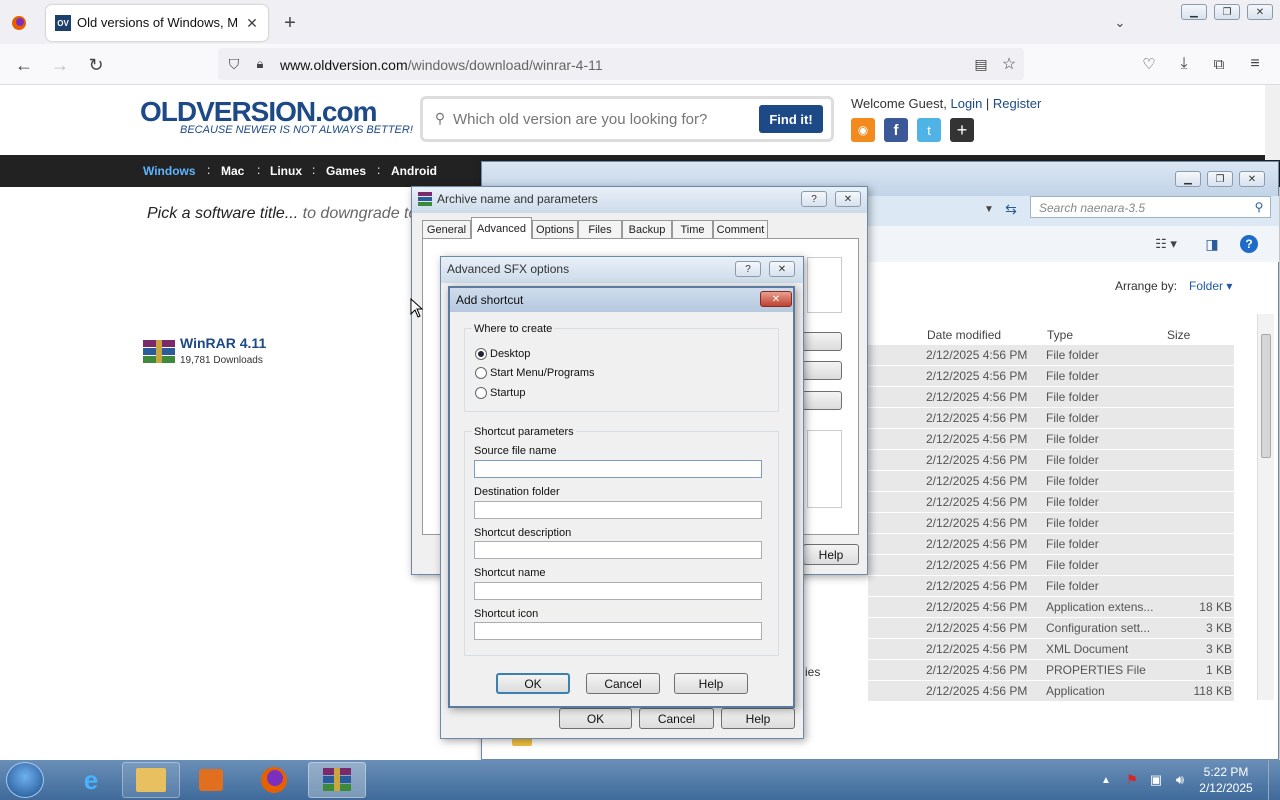 The image size is (1280, 800). Describe the element at coordinates (1266, 396) in the screenshot. I see `scrollbar-thumb` at that location.